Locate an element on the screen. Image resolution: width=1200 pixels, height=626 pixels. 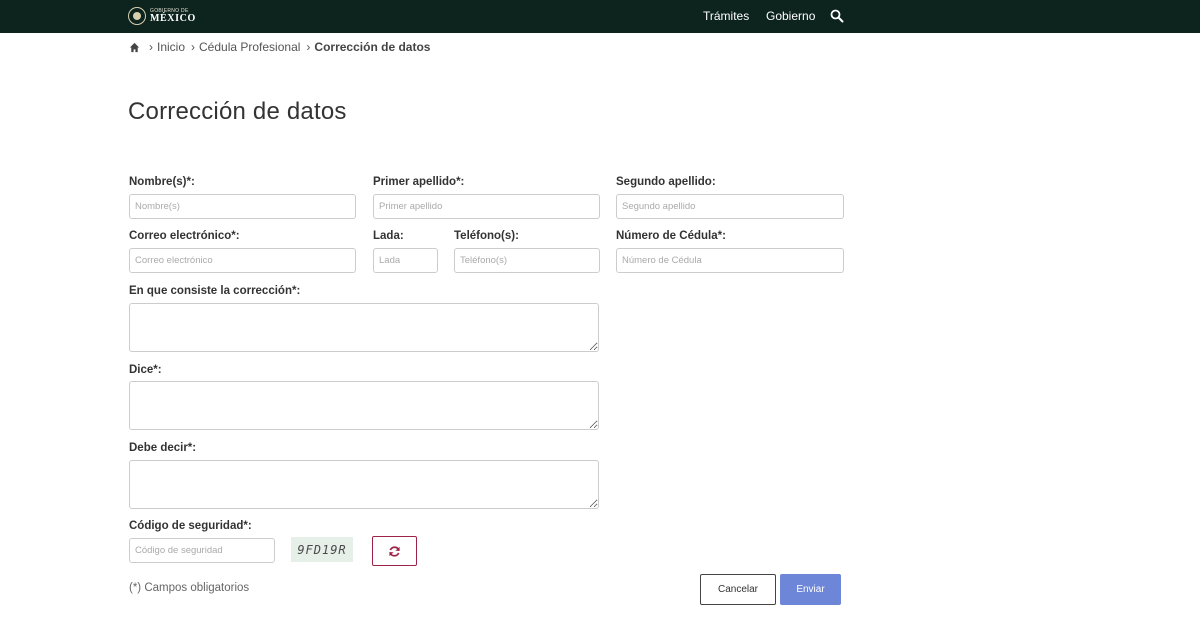
lada-label: Lada: is located at coordinates (388, 236).